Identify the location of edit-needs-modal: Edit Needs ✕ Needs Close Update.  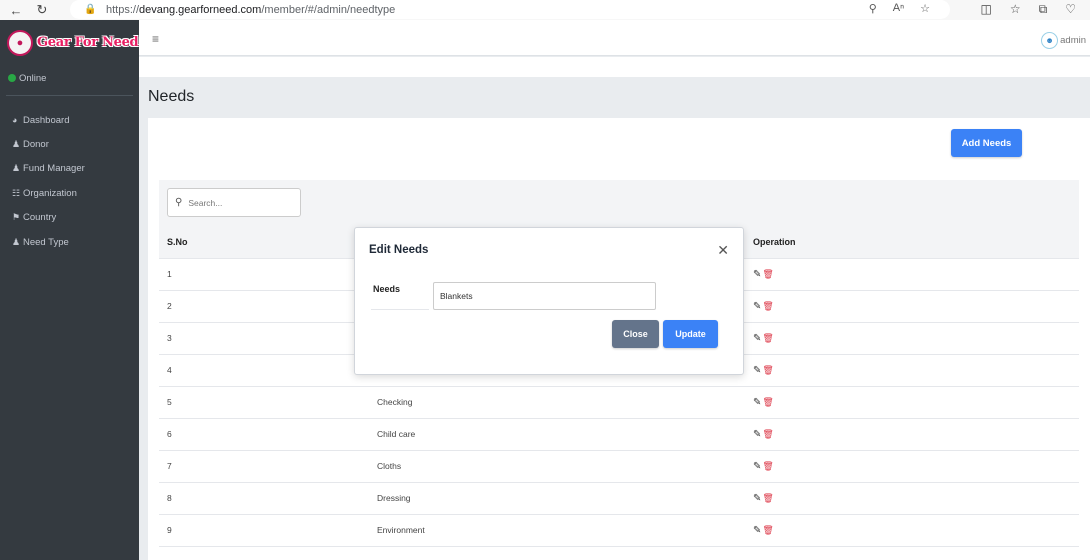
(549, 301).